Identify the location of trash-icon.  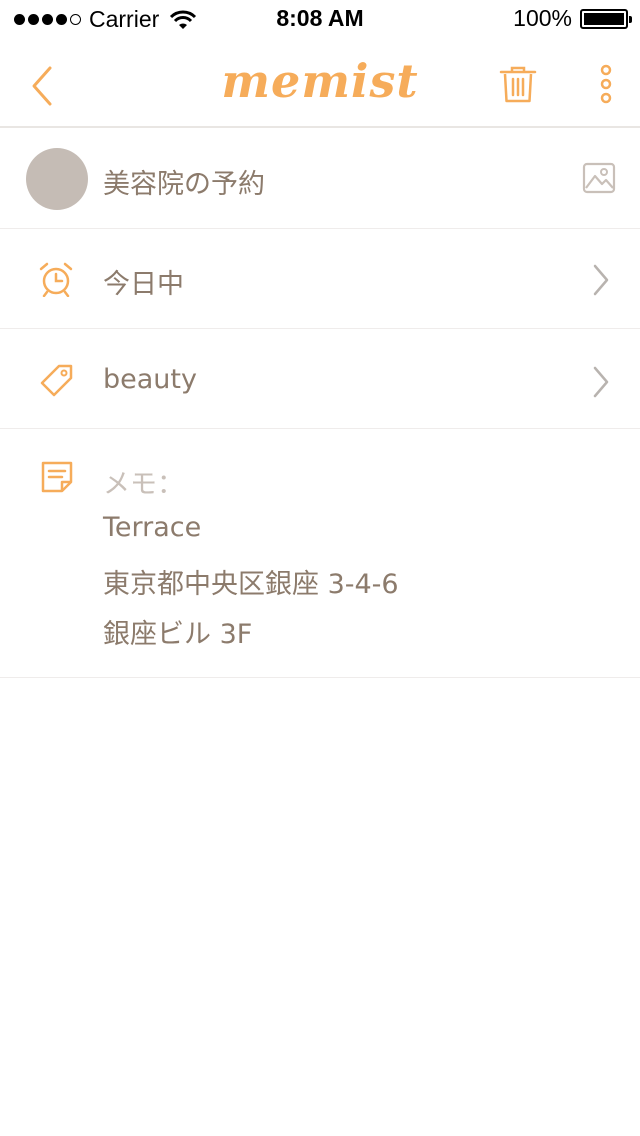
(518, 84).